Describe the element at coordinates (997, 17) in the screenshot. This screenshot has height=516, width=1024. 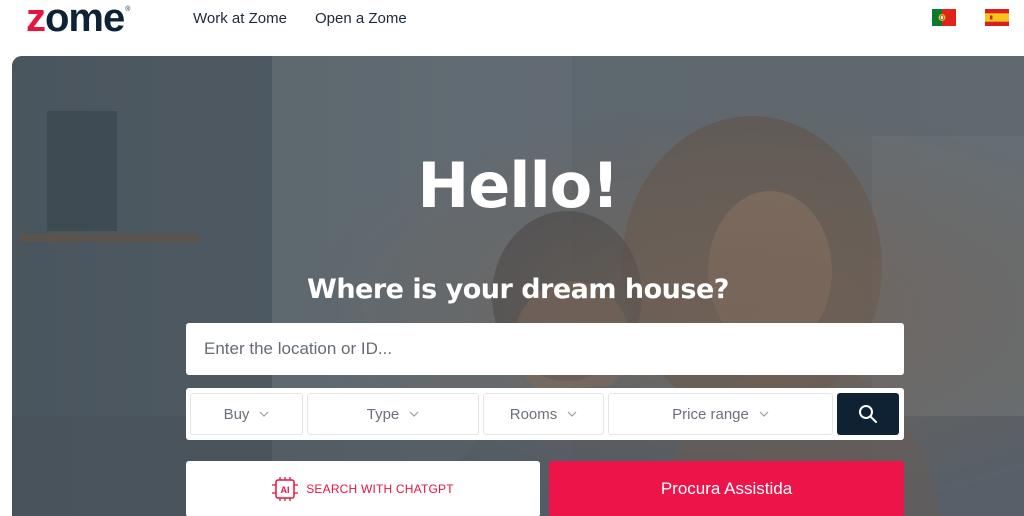
I see `spain-flag-icon` at that location.